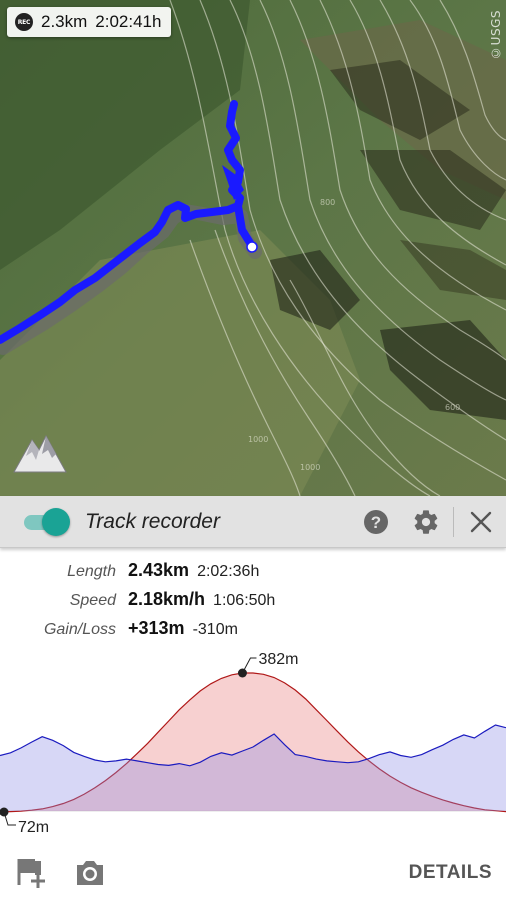 The height and width of the screenshot is (900, 506). I want to click on settings-button, so click(426, 522).